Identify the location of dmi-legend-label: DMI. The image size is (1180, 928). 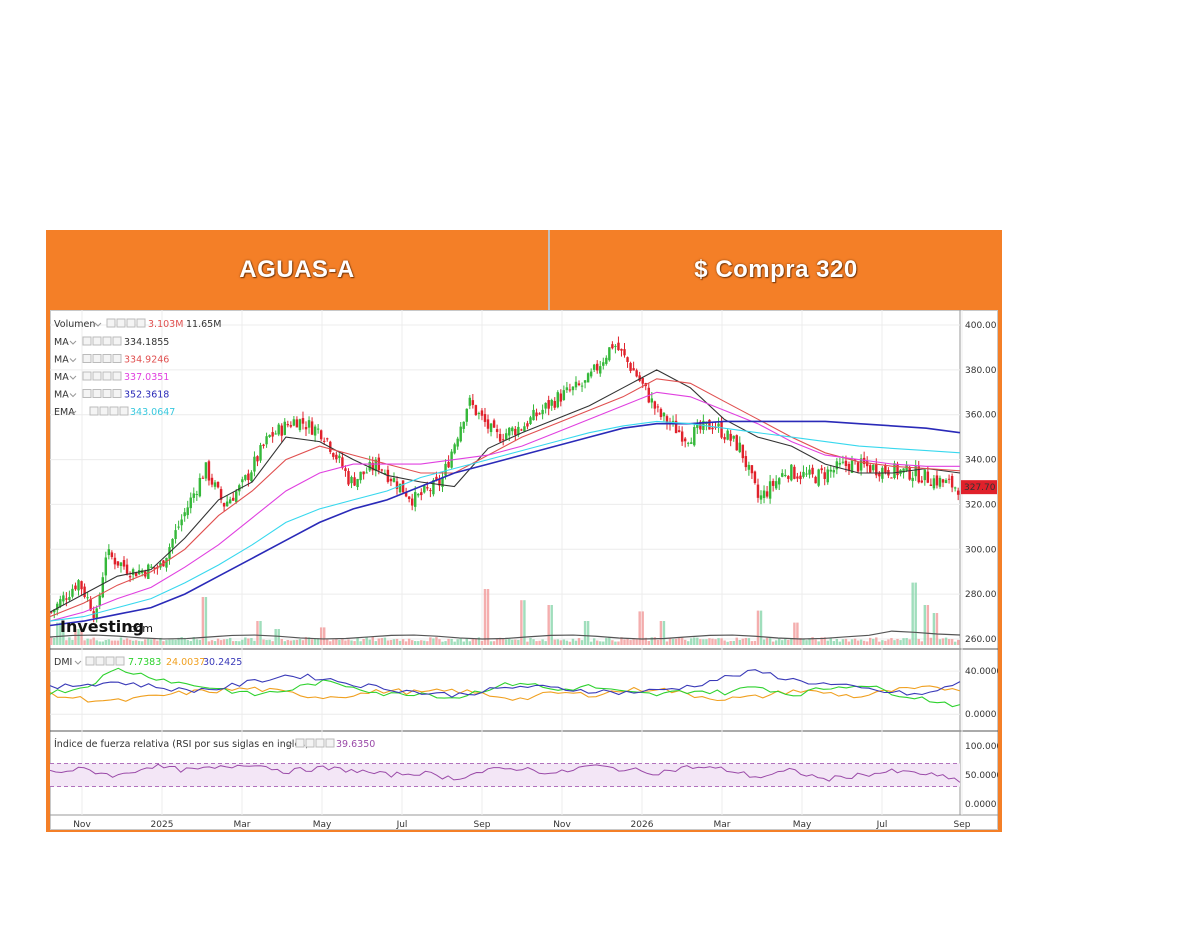
(63, 662).